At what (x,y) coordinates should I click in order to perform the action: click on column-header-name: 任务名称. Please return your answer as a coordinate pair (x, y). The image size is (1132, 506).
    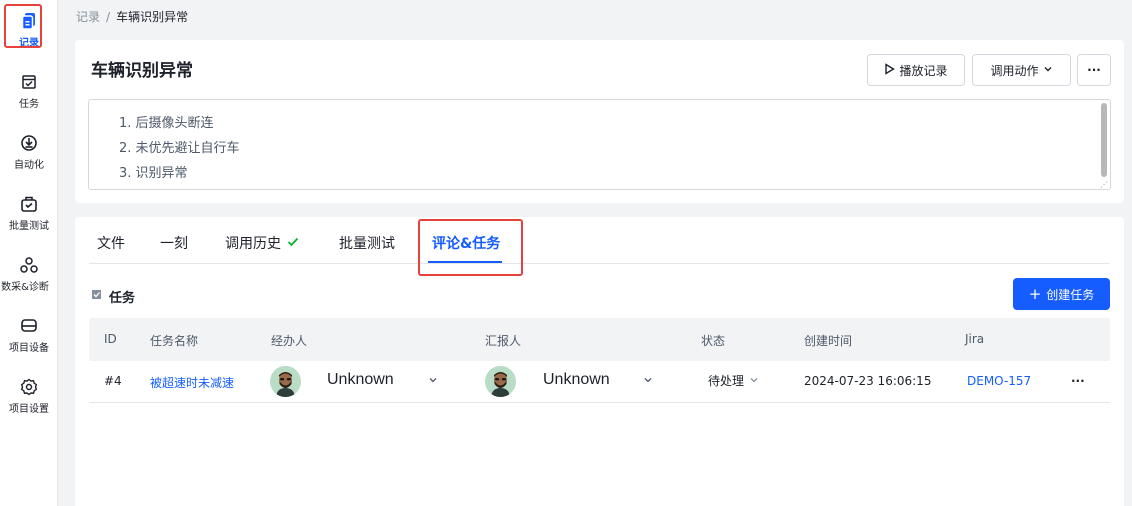
    Looking at the image, I should click on (174, 341).